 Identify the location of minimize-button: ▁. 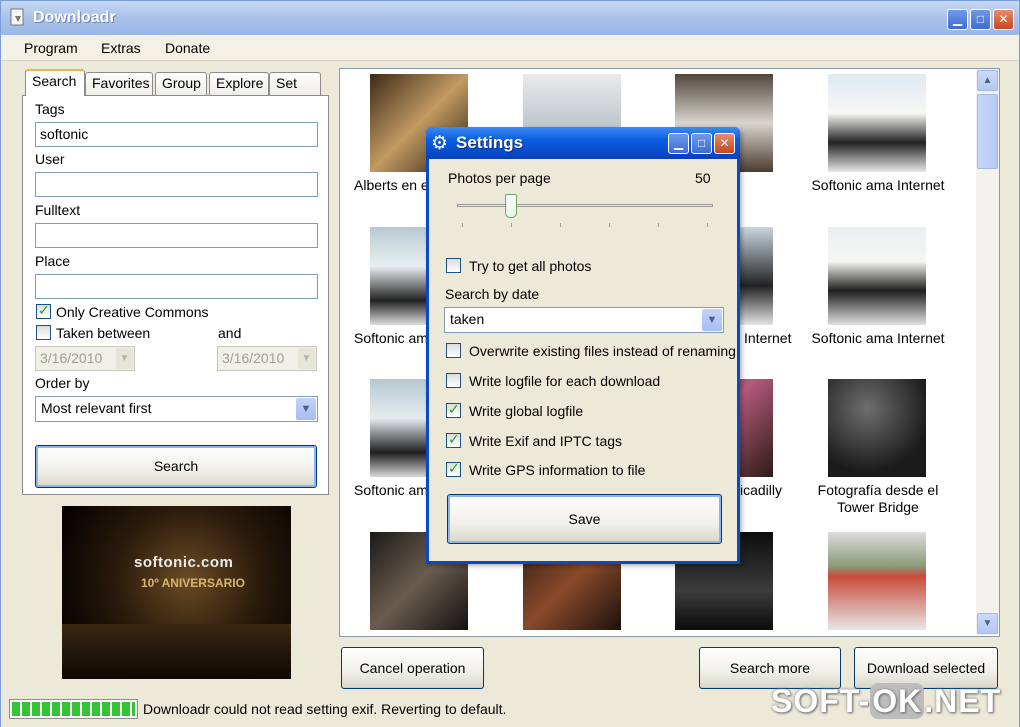
(957, 19).